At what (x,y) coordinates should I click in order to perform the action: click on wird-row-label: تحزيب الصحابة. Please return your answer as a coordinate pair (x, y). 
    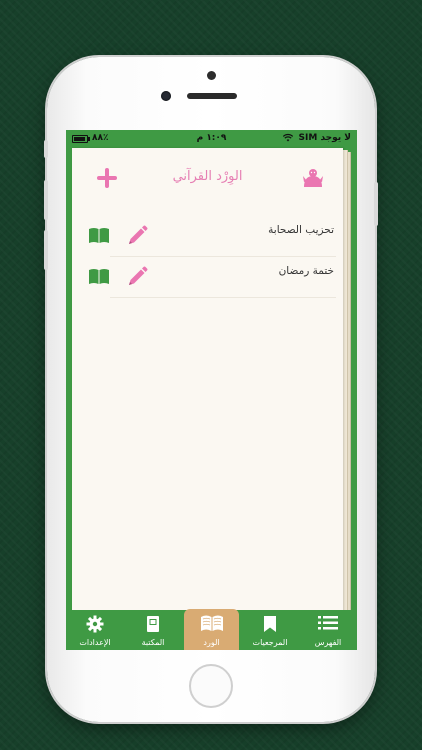
    Looking at the image, I should click on (301, 230).